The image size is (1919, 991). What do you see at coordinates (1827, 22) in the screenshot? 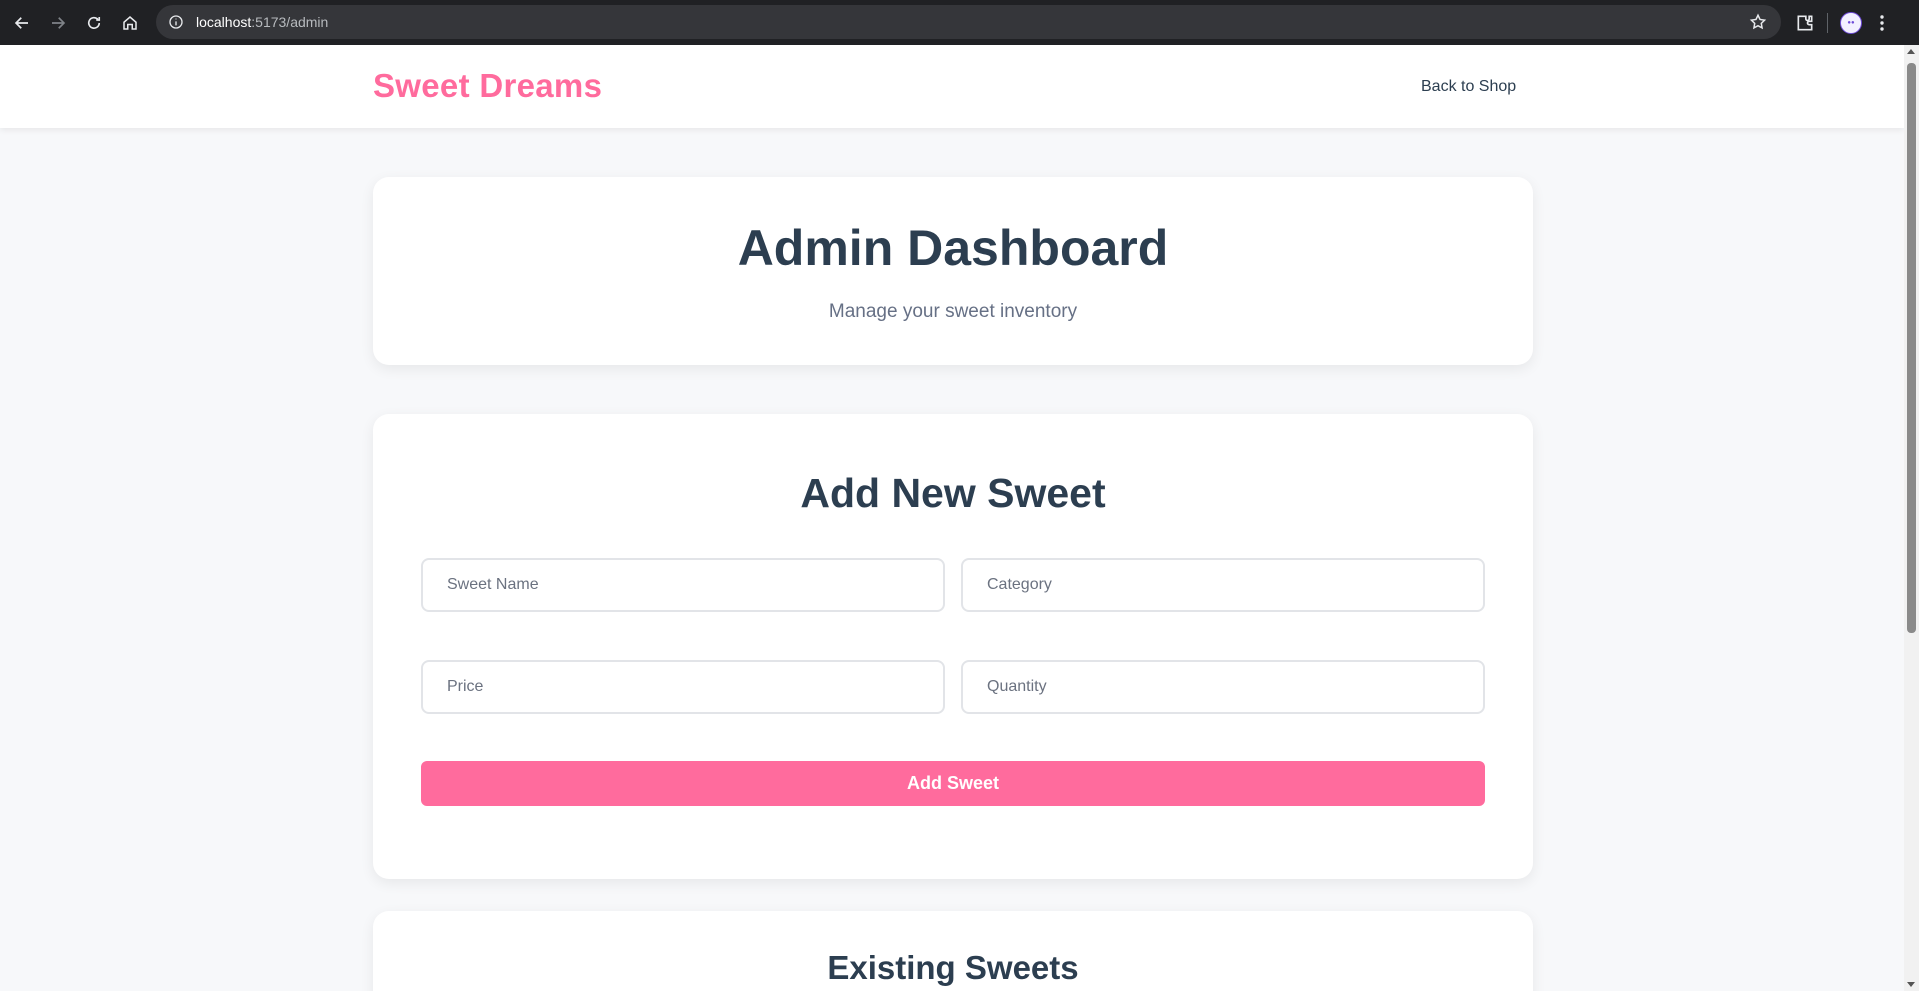
I see `toolbar-separator` at bounding box center [1827, 22].